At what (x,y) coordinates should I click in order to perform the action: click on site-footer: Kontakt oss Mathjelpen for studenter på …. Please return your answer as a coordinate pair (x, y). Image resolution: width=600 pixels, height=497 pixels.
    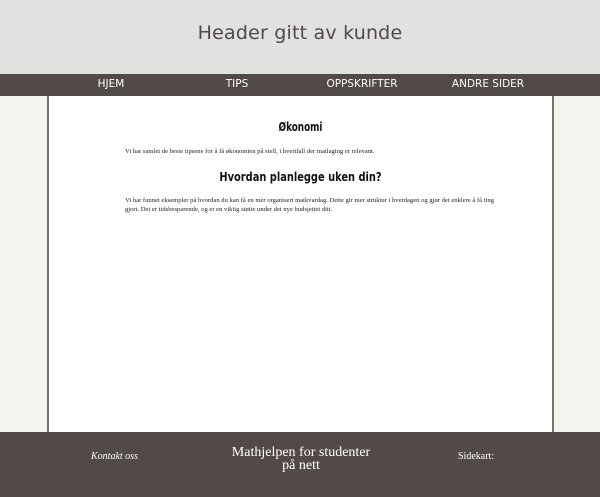
    Looking at the image, I should click on (300, 464).